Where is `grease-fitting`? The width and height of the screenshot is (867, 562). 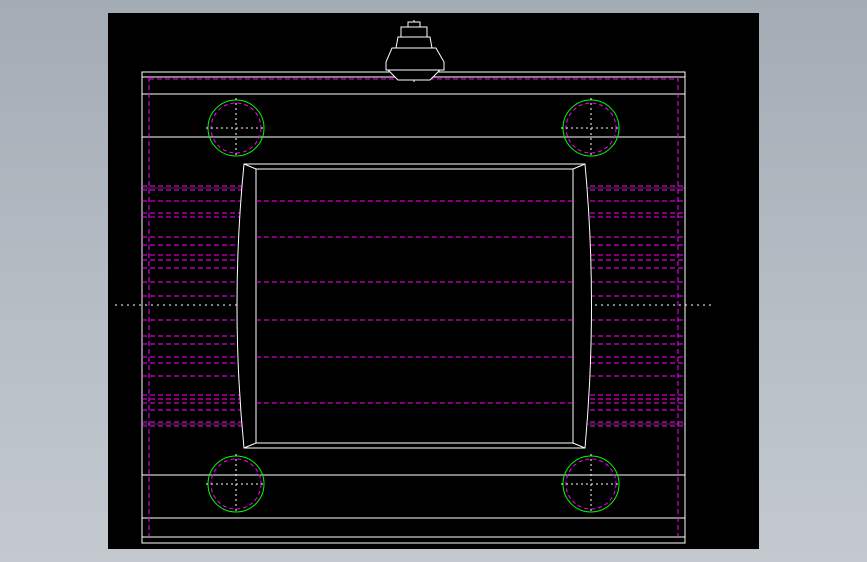 grease-fitting is located at coordinates (415, 52).